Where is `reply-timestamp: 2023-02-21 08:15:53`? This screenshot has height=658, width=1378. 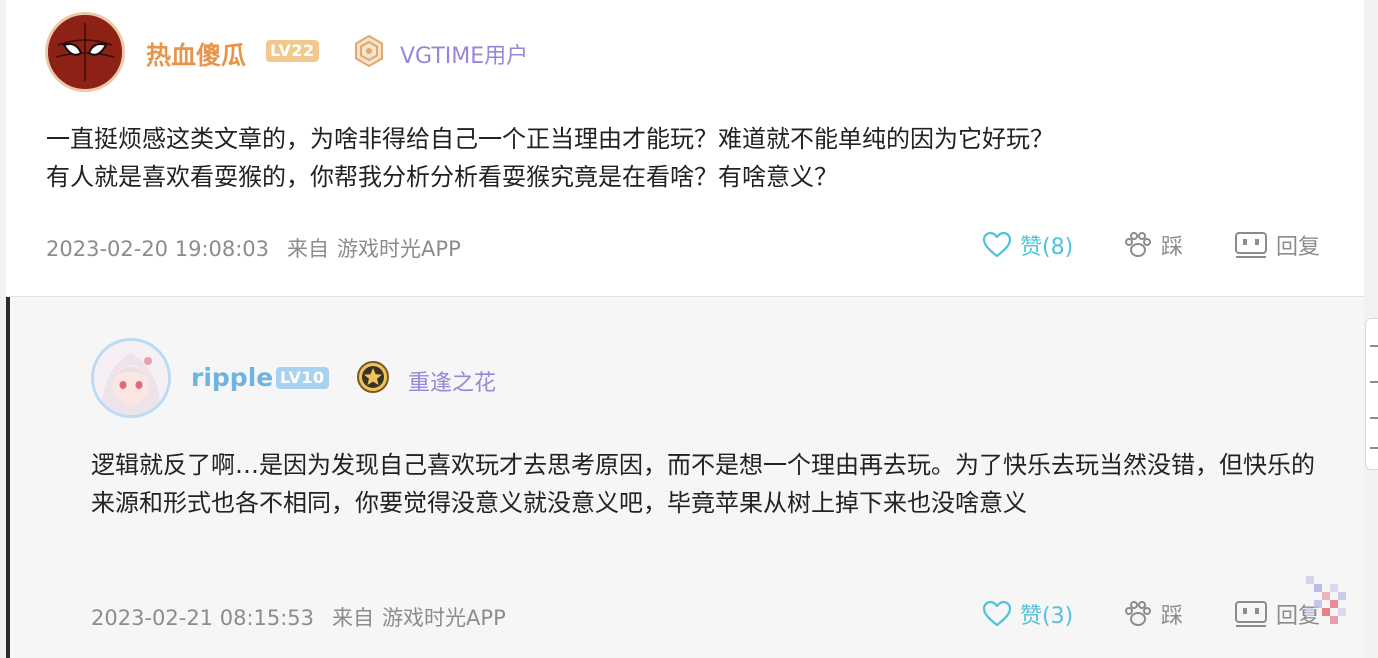 reply-timestamp: 2023-02-21 08:15:53 is located at coordinates (203, 618).